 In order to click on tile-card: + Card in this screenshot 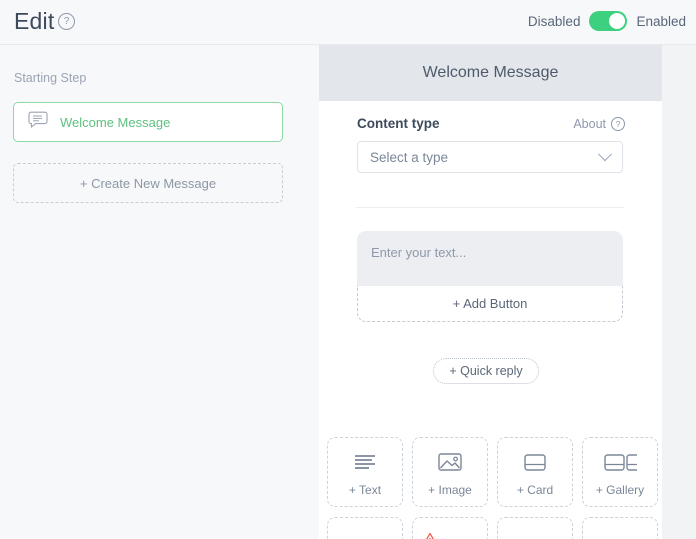, I will do `click(535, 472)`.